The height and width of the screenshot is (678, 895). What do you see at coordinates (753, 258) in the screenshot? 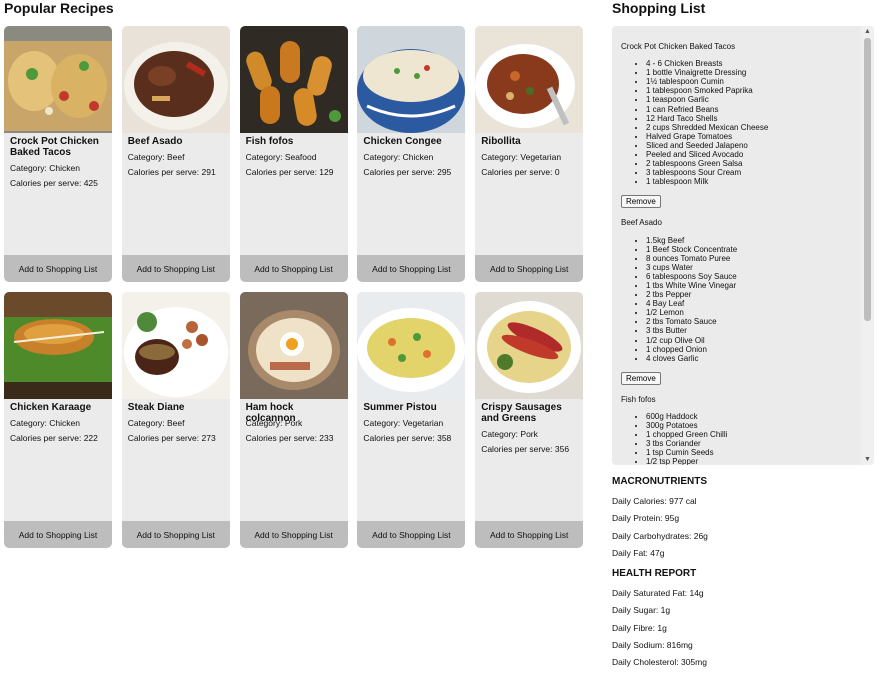
I see `ingredient-item: 8 ounces Tomato Puree` at bounding box center [753, 258].